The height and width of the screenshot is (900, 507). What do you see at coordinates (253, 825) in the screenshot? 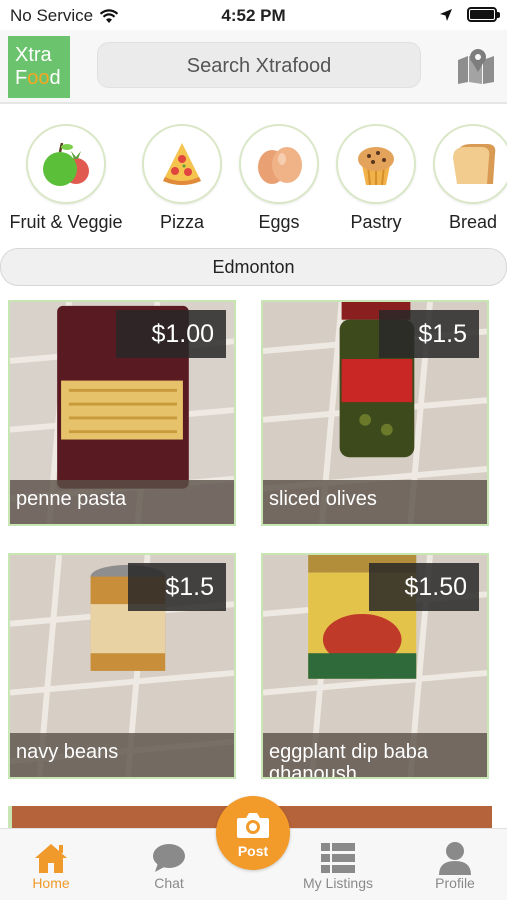
I see `camera-icon` at bounding box center [253, 825].